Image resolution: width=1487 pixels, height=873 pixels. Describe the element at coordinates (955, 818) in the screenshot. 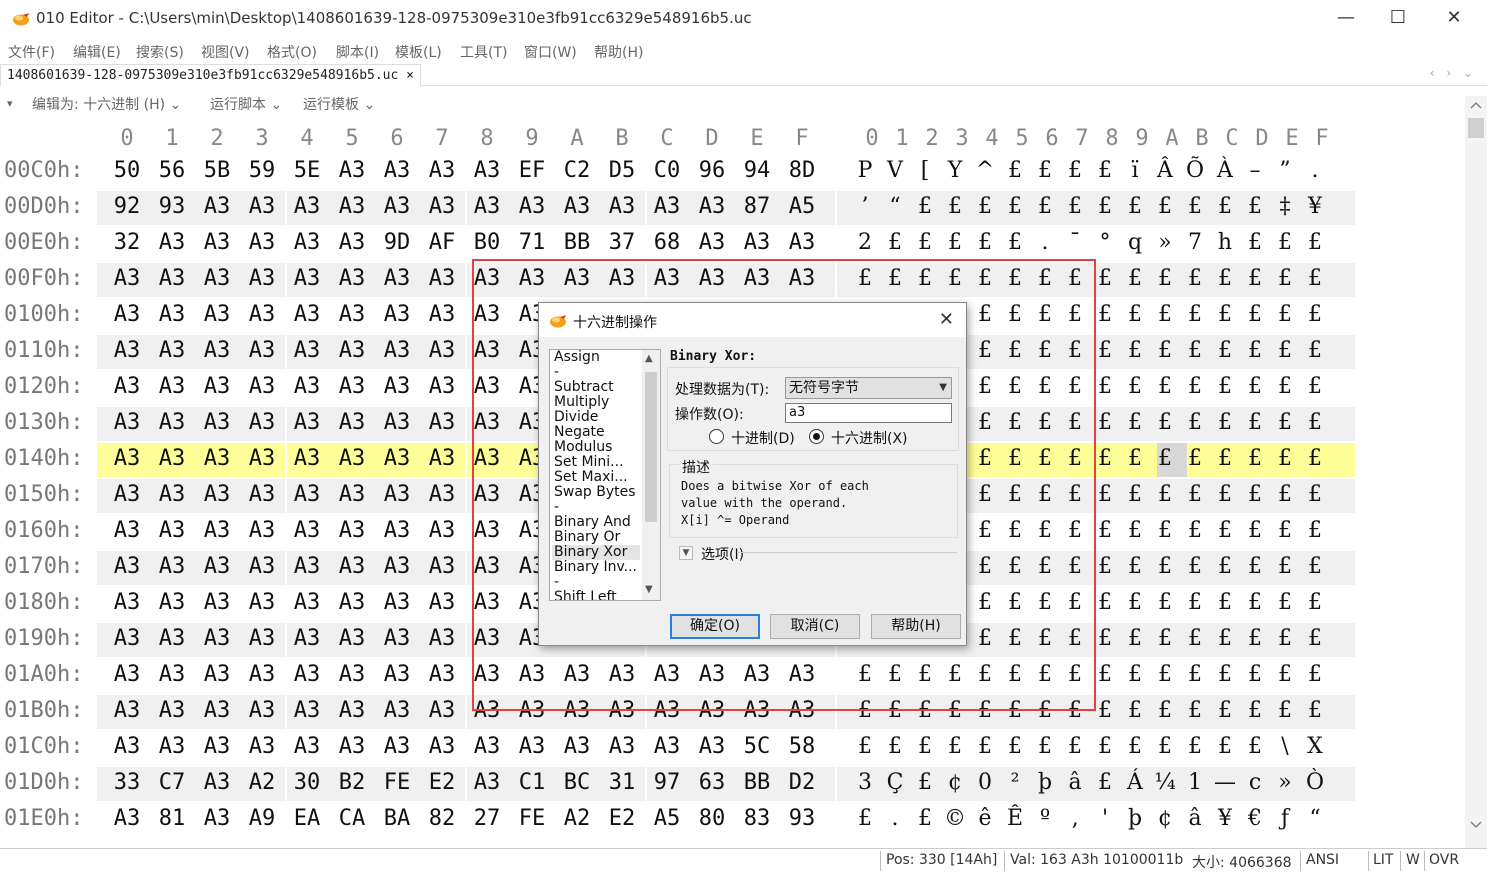

I see `ascii-char: ©` at that location.